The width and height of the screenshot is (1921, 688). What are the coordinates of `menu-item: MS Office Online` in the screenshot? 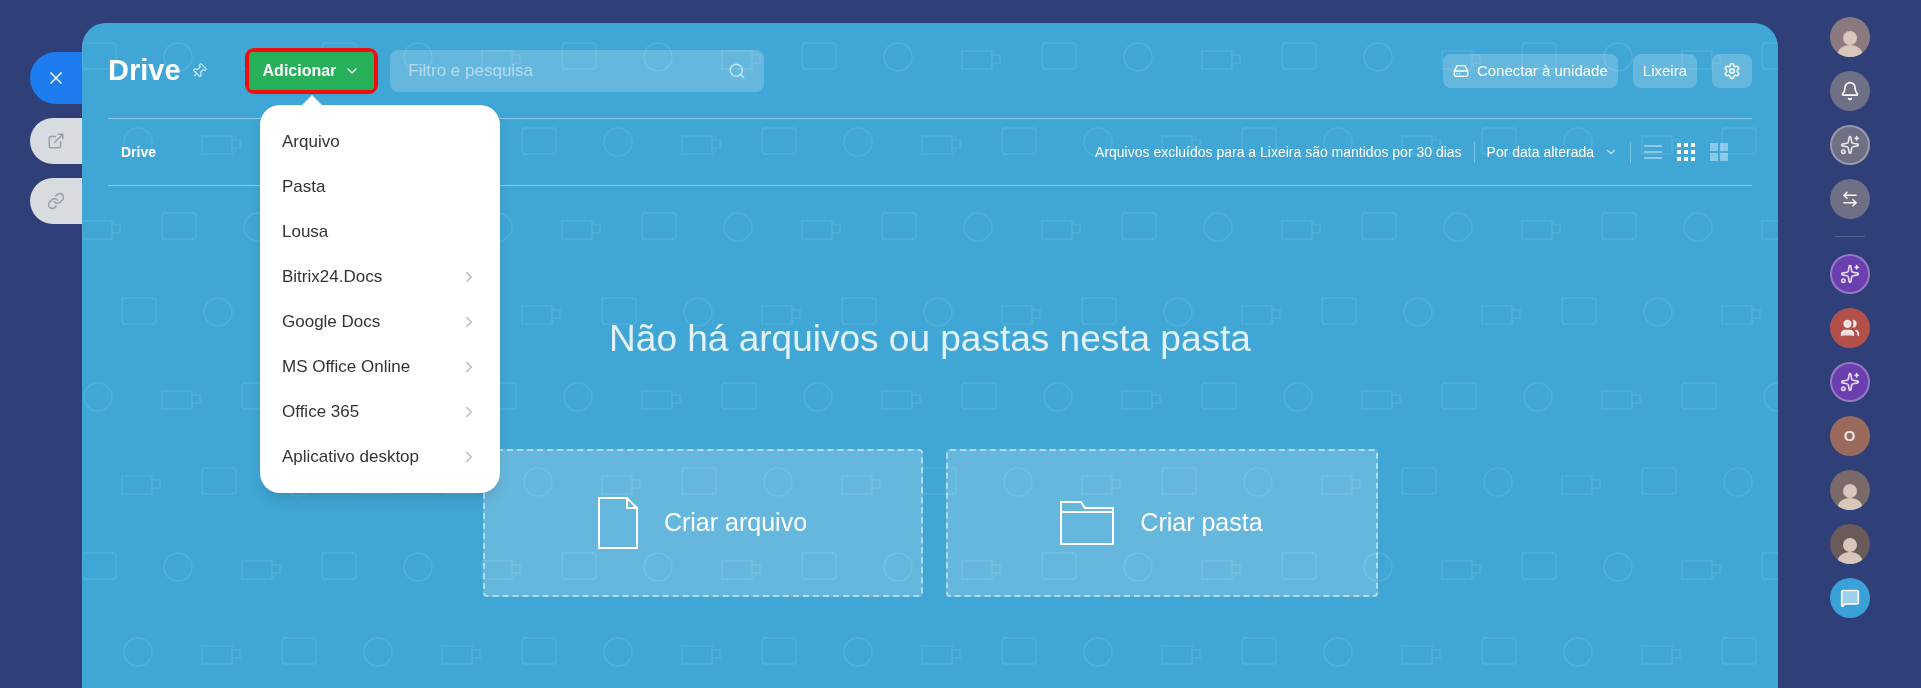 It's located at (380, 366).